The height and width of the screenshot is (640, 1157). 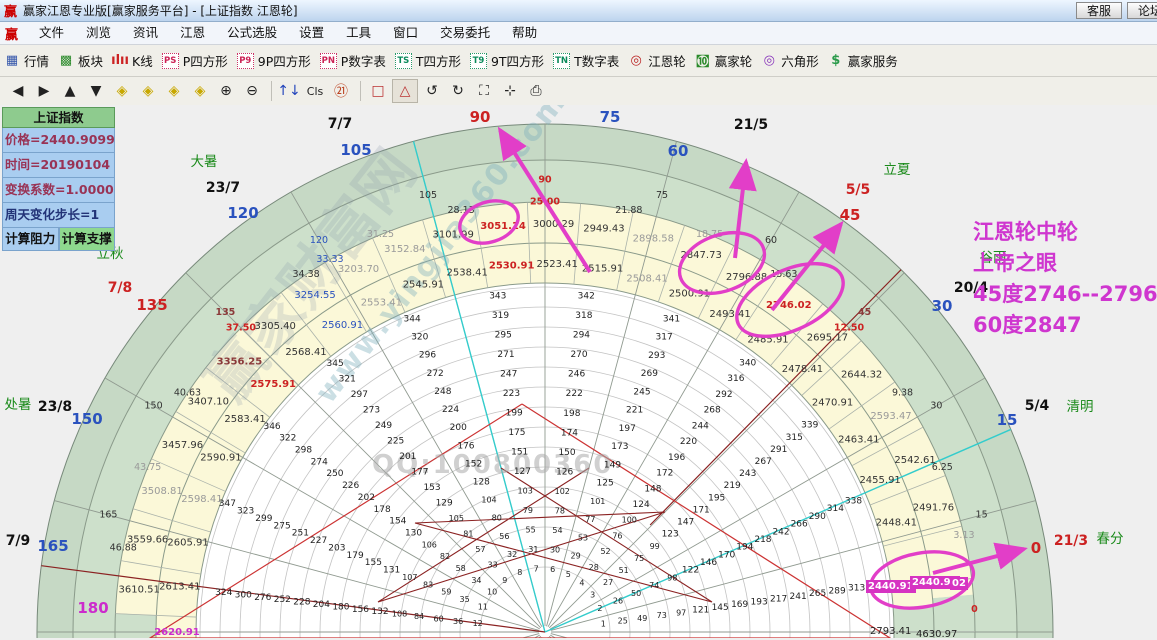 I want to click on updown-axis-icon: ↑↓, so click(x=289, y=91).